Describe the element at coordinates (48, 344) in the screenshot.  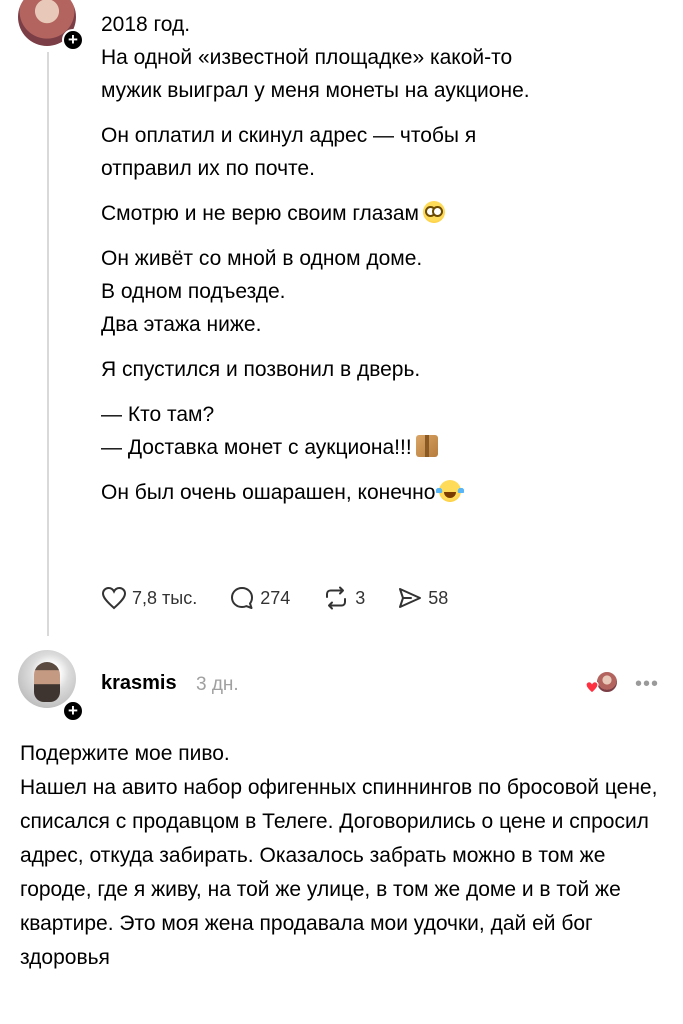
I see `thread-line` at that location.